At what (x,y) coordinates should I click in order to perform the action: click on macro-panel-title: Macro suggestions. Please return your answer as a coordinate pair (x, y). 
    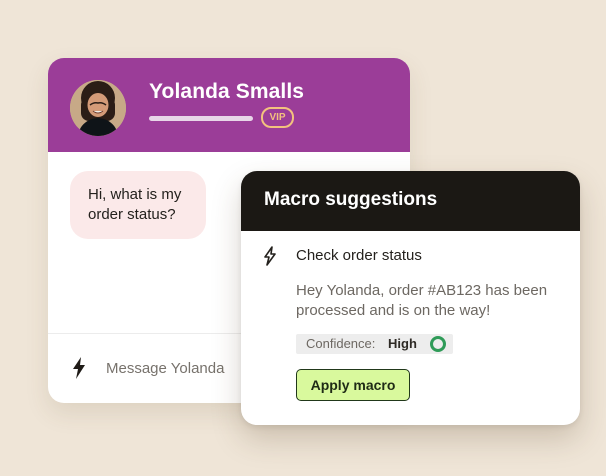
    Looking at the image, I should click on (351, 199).